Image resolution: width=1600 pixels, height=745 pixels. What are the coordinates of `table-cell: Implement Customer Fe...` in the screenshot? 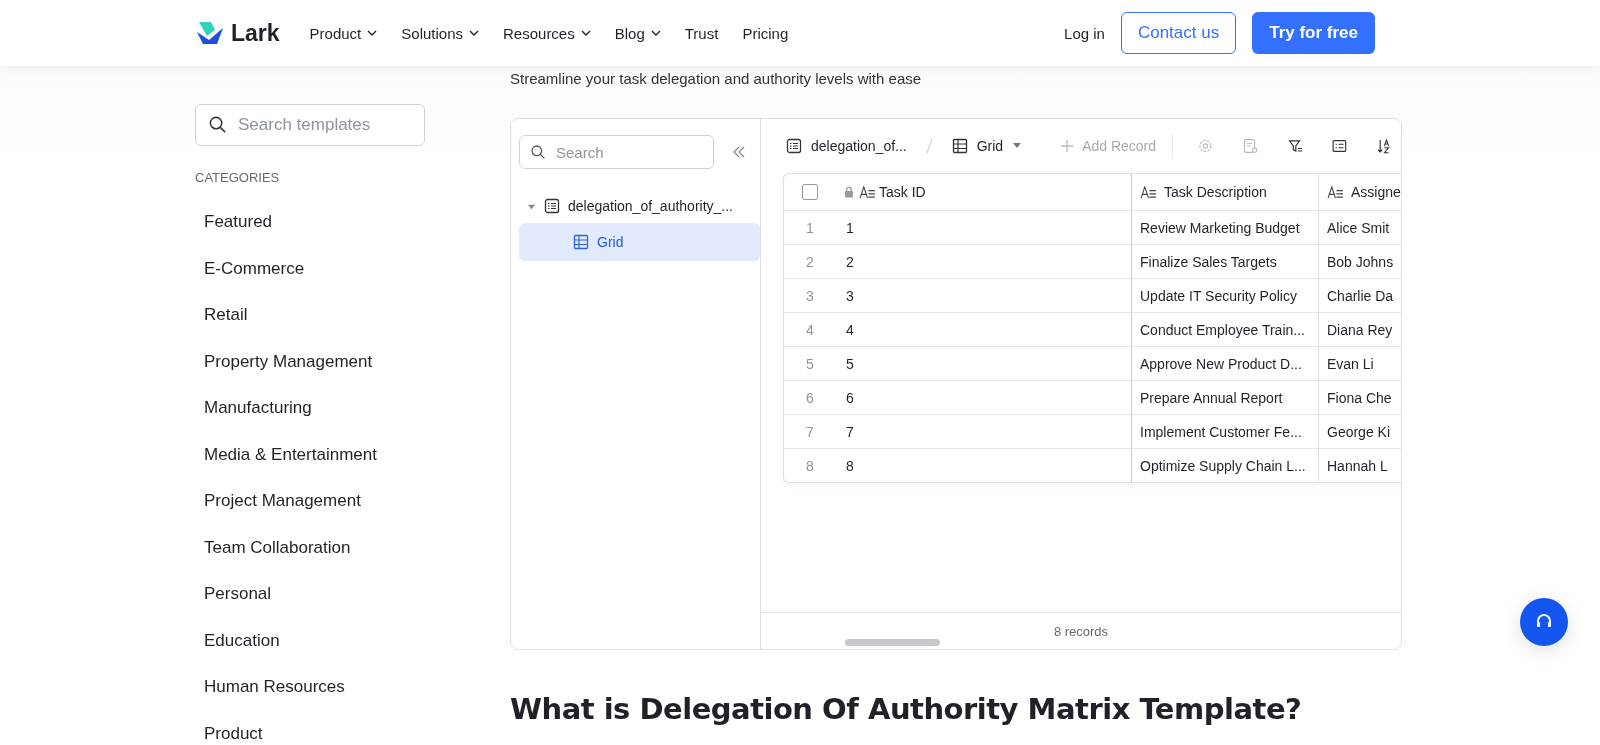 It's located at (1221, 431).